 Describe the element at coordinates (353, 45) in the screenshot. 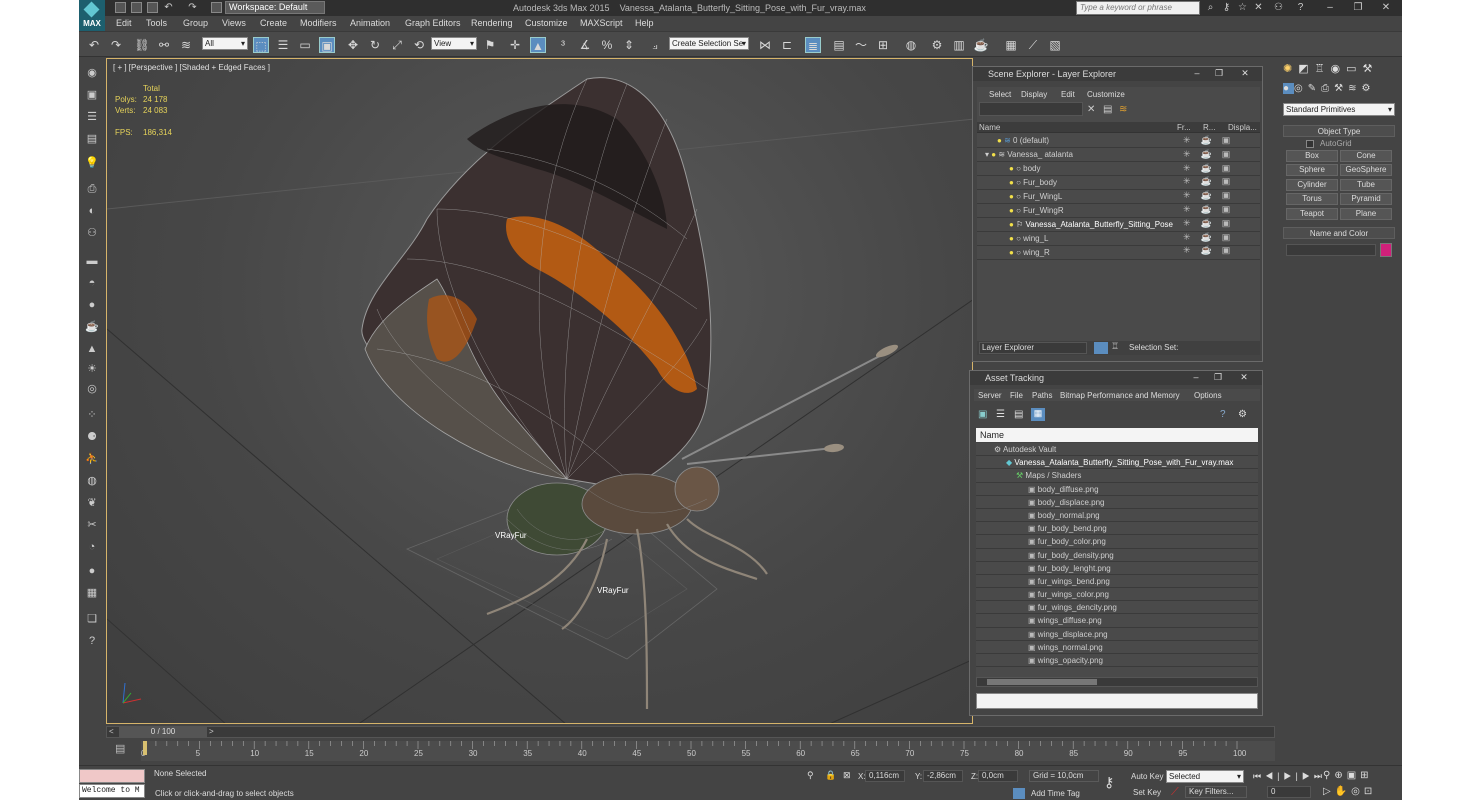

I see `move-icon: ✥` at that location.